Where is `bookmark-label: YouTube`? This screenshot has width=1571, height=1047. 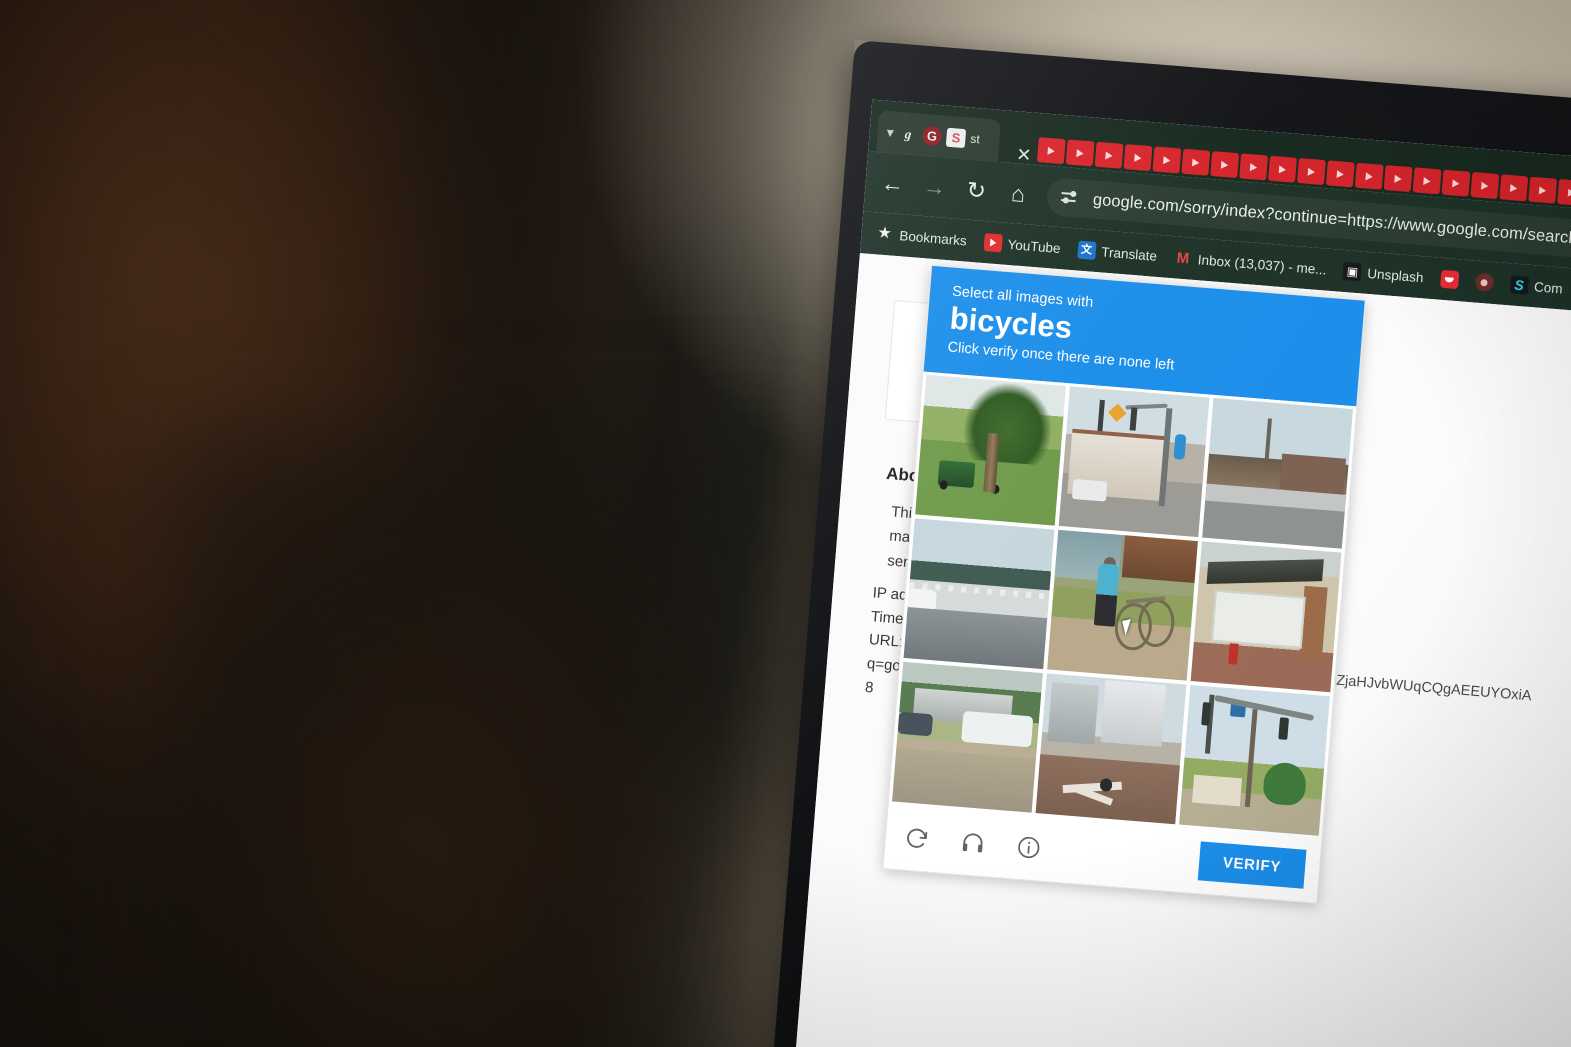
bookmark-label: YouTube is located at coordinates (1034, 246).